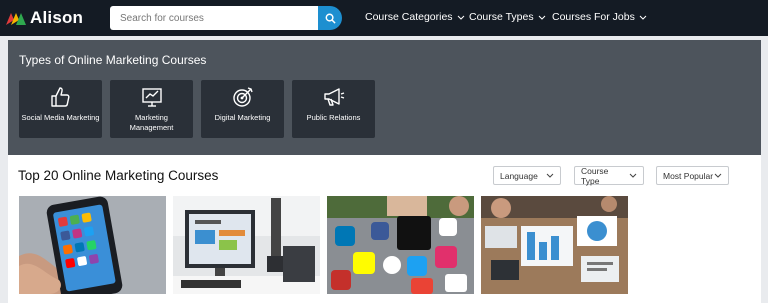 This screenshot has width=768, height=303. I want to click on category-label: Social Media Marketing, so click(60, 117).